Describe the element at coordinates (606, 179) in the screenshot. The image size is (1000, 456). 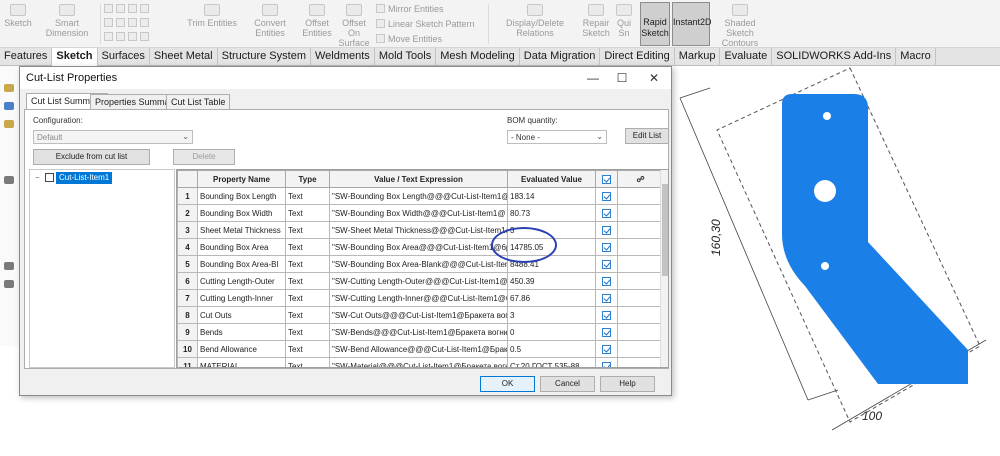
I see `select-all-checkbox` at that location.